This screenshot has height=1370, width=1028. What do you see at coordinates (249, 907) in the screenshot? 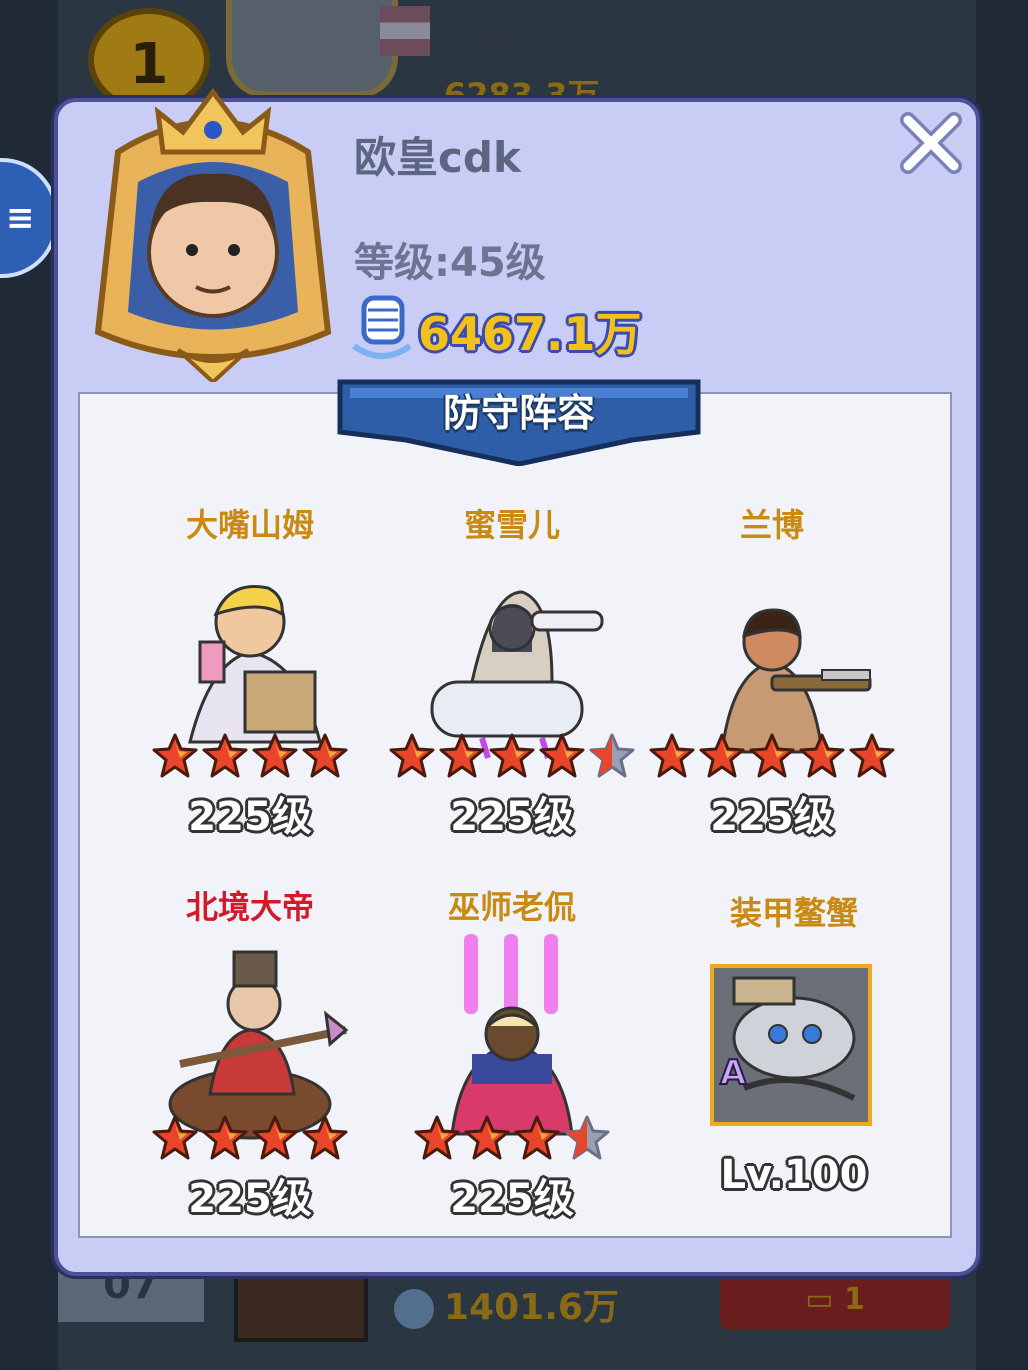
I see `hero-name: 北境大帝` at bounding box center [249, 907].